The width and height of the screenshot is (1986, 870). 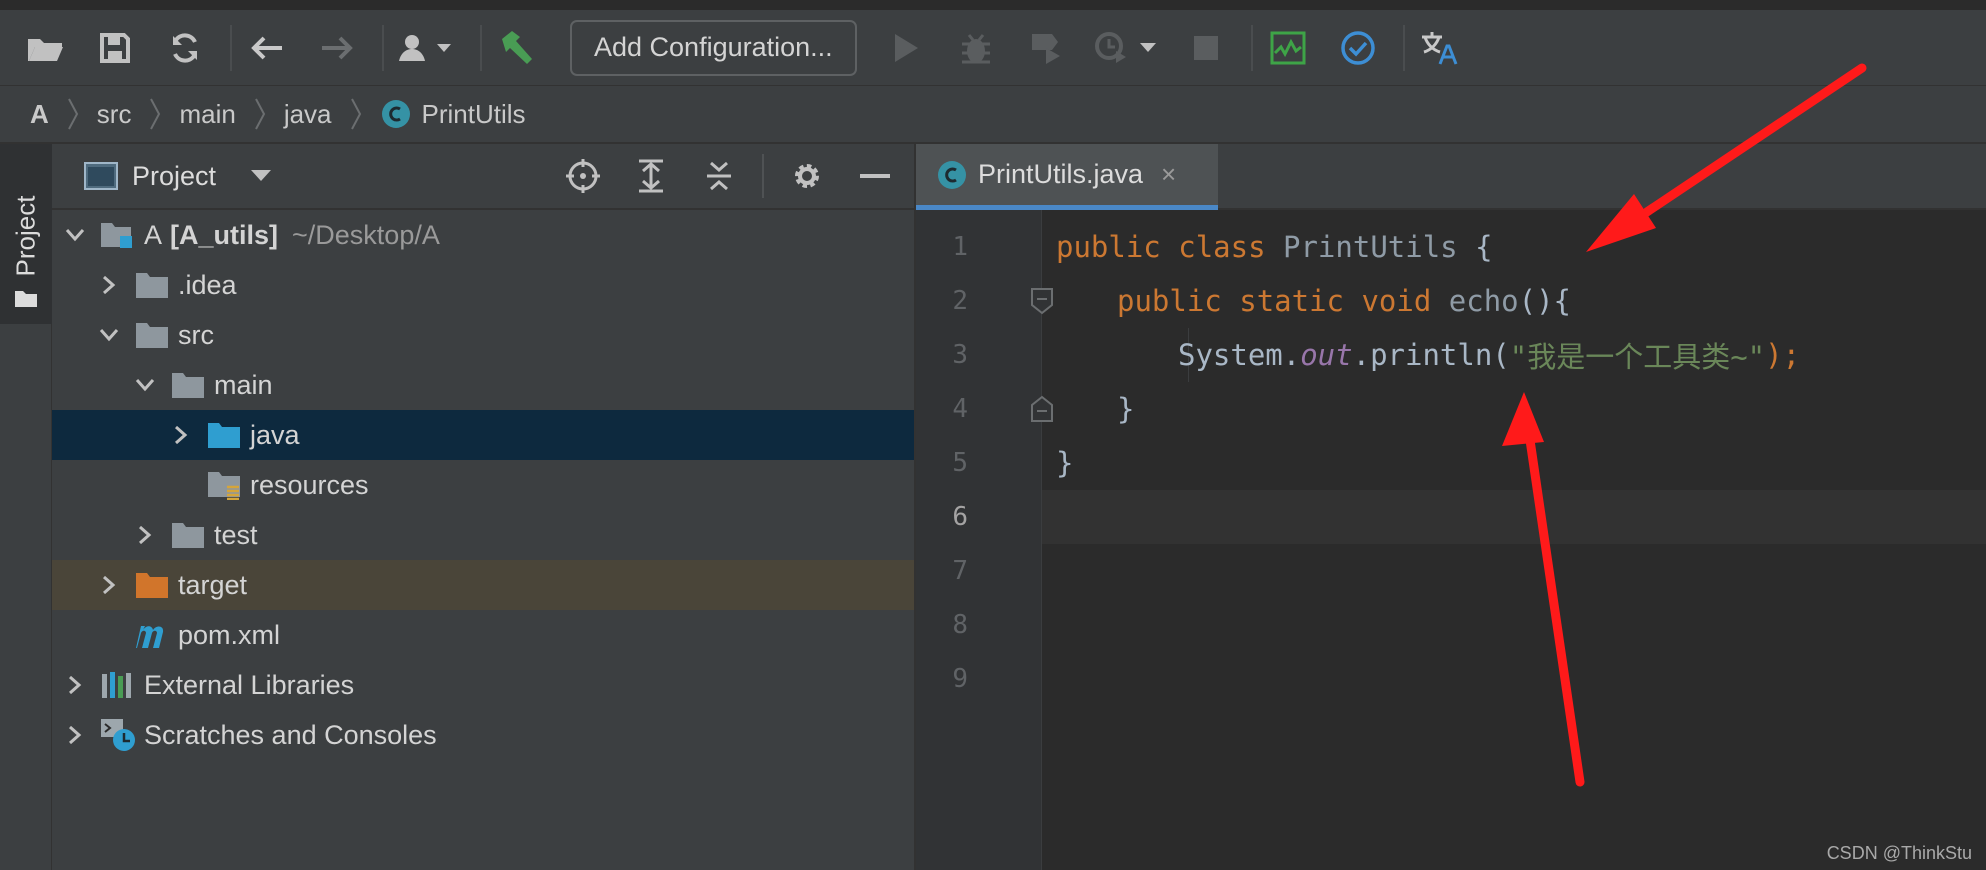 I want to click on token-punct: );, so click(x=1783, y=355).